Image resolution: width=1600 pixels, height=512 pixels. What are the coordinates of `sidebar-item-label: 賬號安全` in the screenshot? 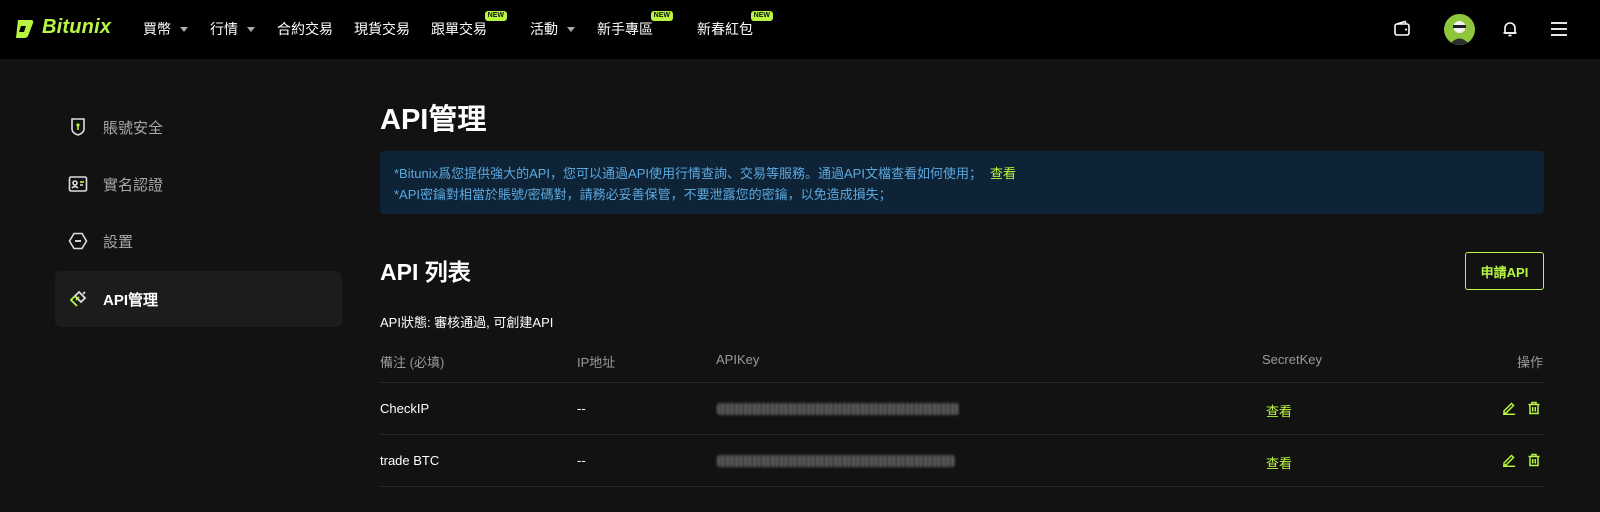 It's located at (133, 128).